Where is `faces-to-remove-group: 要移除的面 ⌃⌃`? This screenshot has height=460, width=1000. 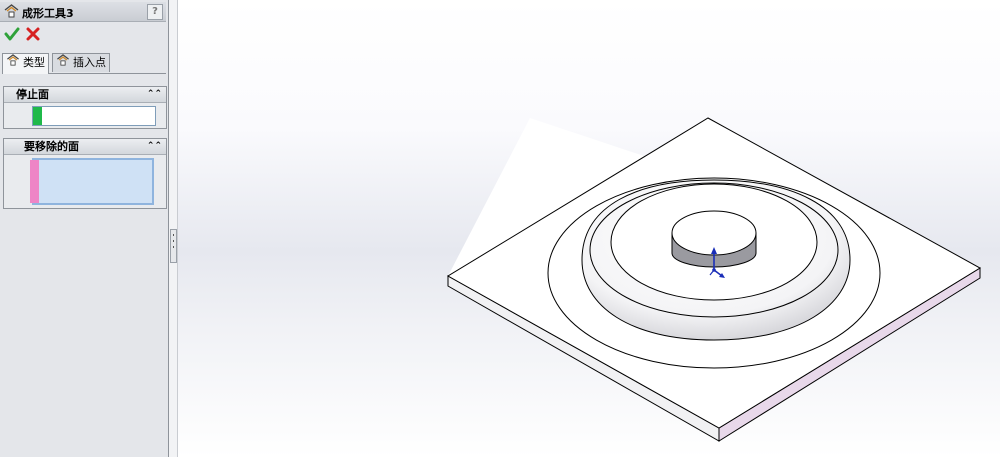
faces-to-remove-group: 要移除的面 ⌃⌃ is located at coordinates (85, 173).